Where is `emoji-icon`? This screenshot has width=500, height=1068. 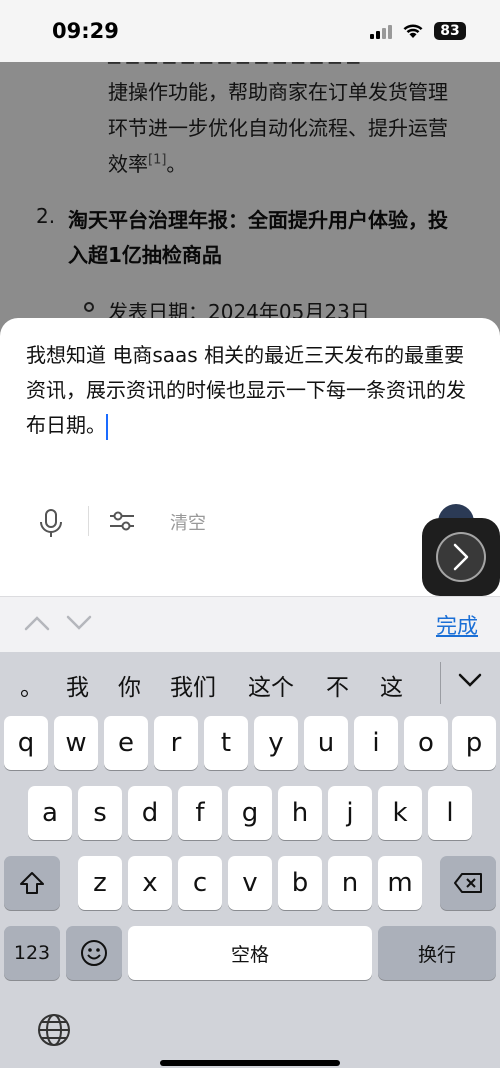 emoji-icon is located at coordinates (94, 953).